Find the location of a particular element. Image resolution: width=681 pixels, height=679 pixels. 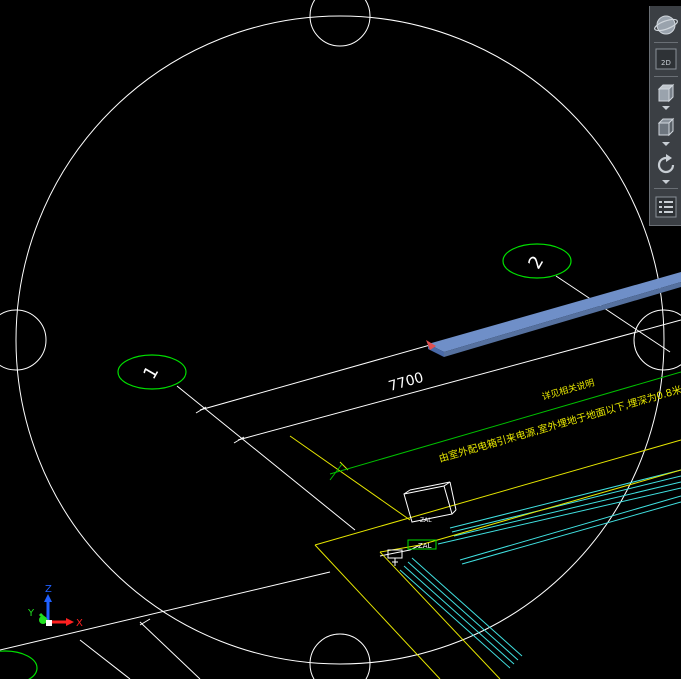

navigation-toolbar: 2D is located at coordinates (665, 116).